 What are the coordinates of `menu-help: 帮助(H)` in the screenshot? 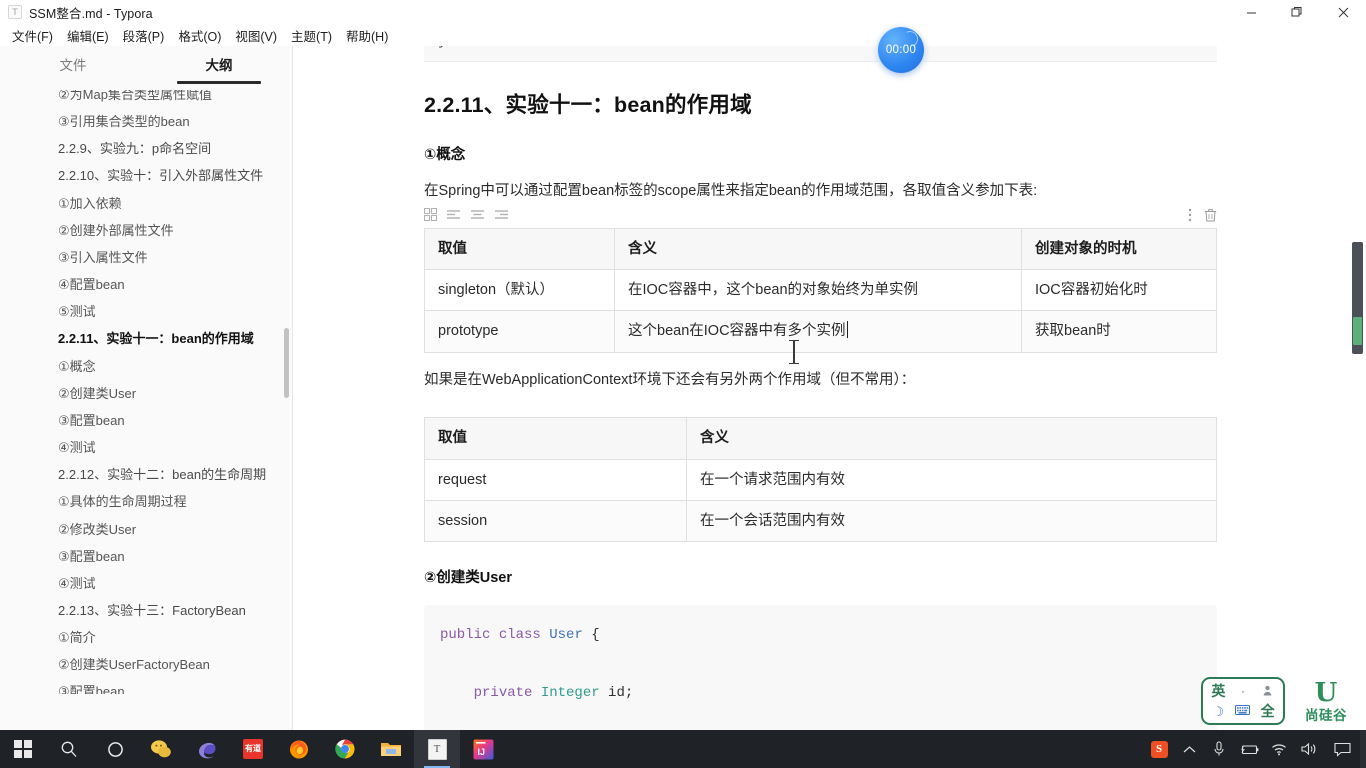 It's located at (367, 35).